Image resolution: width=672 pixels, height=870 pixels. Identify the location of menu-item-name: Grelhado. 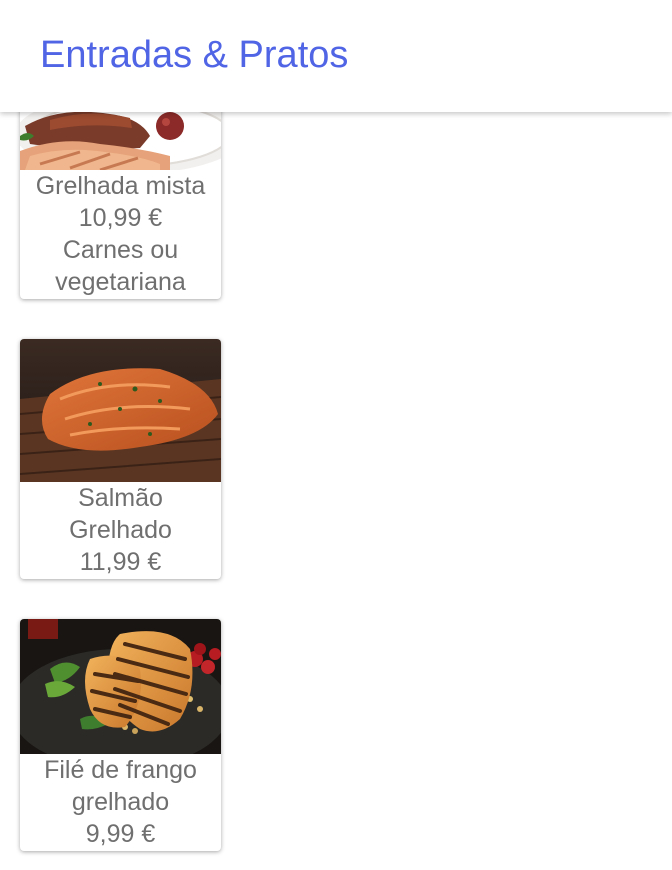
(120, 530).